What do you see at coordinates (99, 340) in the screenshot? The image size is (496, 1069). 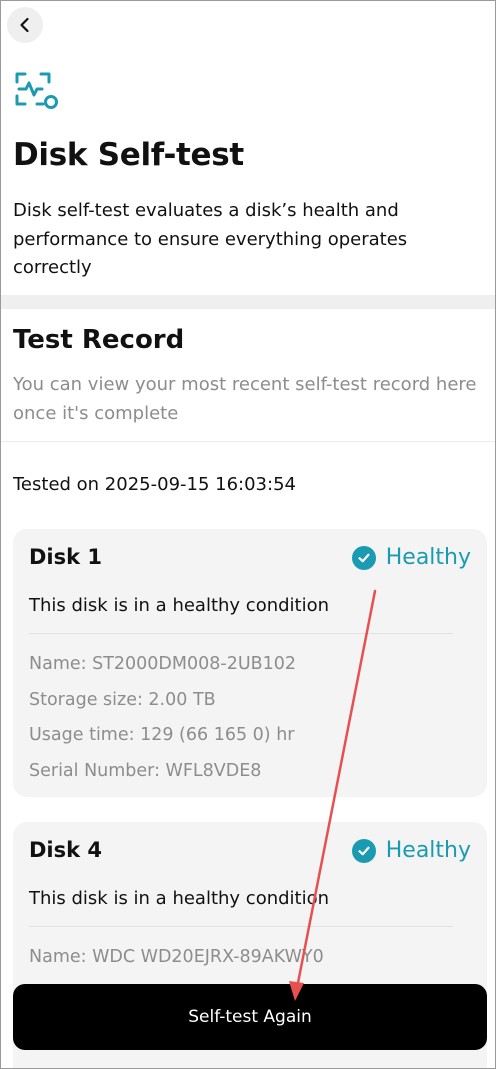 I see `test-record-title: Test Record` at bounding box center [99, 340].